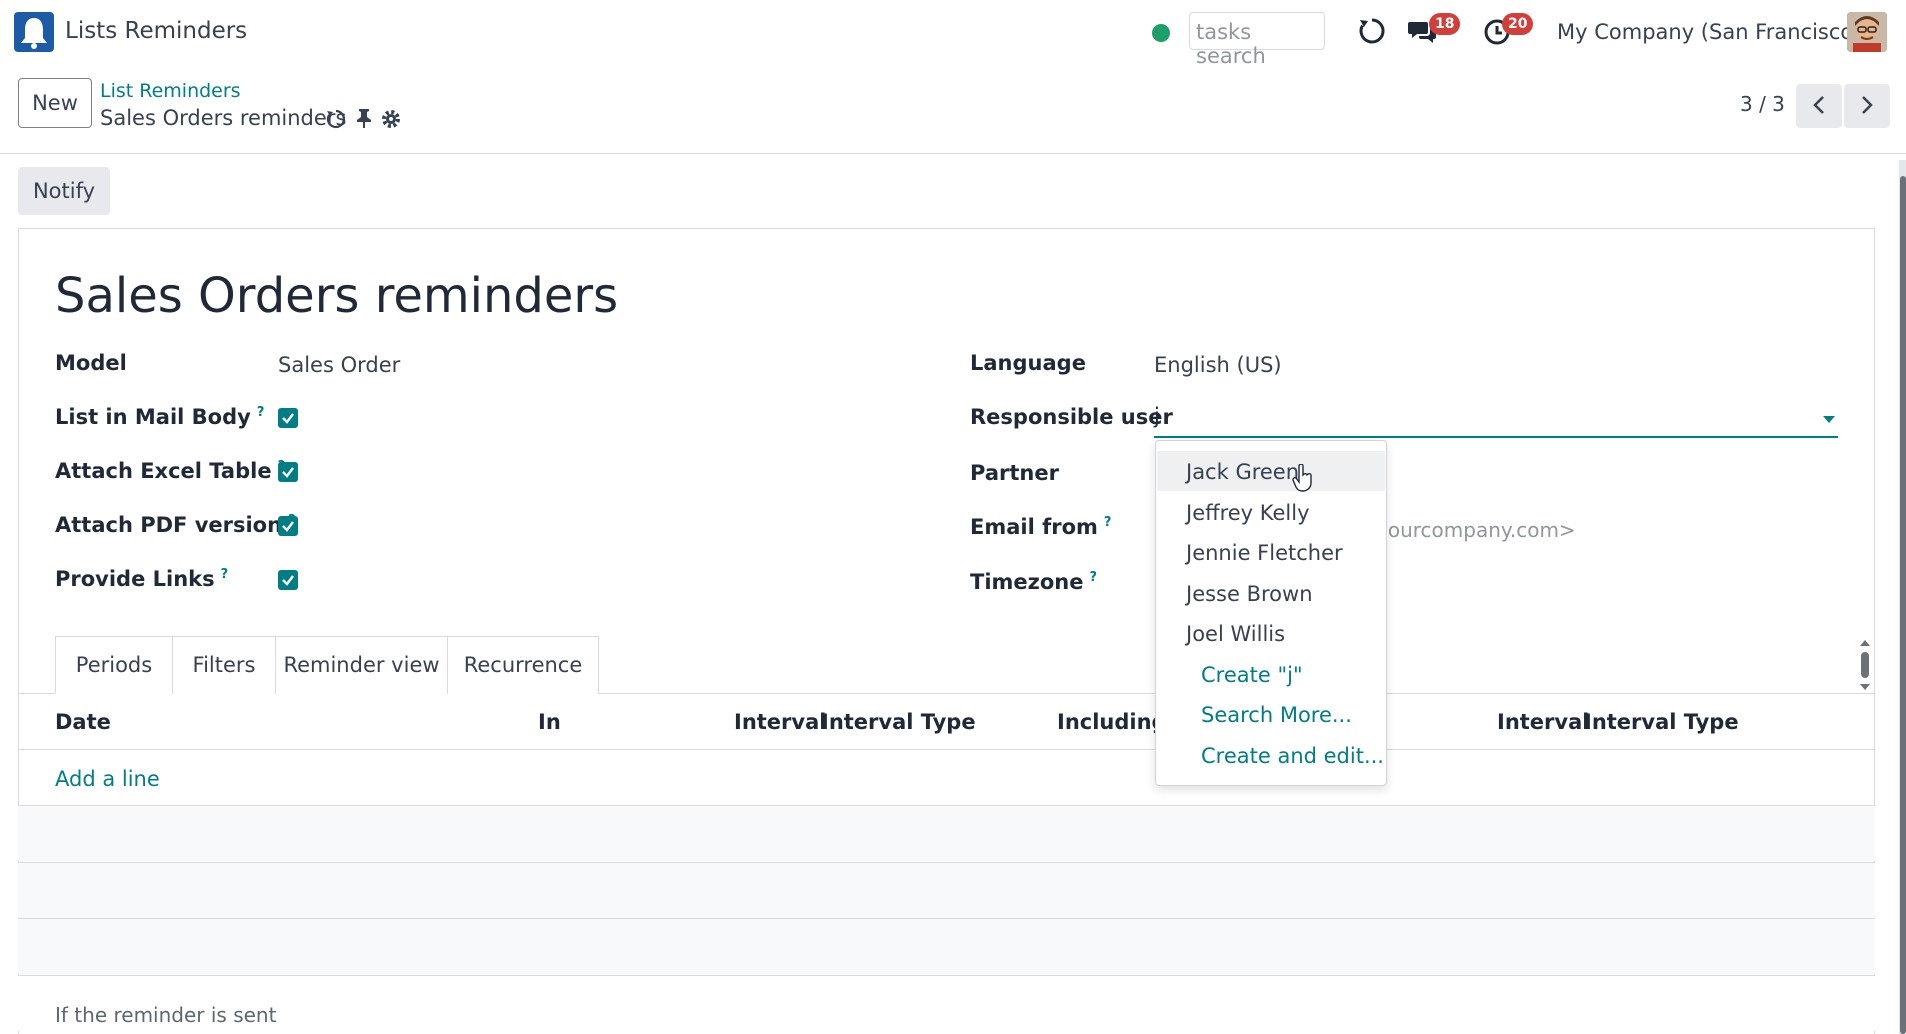 This screenshot has height=1034, width=1906. Describe the element at coordinates (1271, 552) in the screenshot. I see `dropdown-option: Jennie Fletcher` at that location.